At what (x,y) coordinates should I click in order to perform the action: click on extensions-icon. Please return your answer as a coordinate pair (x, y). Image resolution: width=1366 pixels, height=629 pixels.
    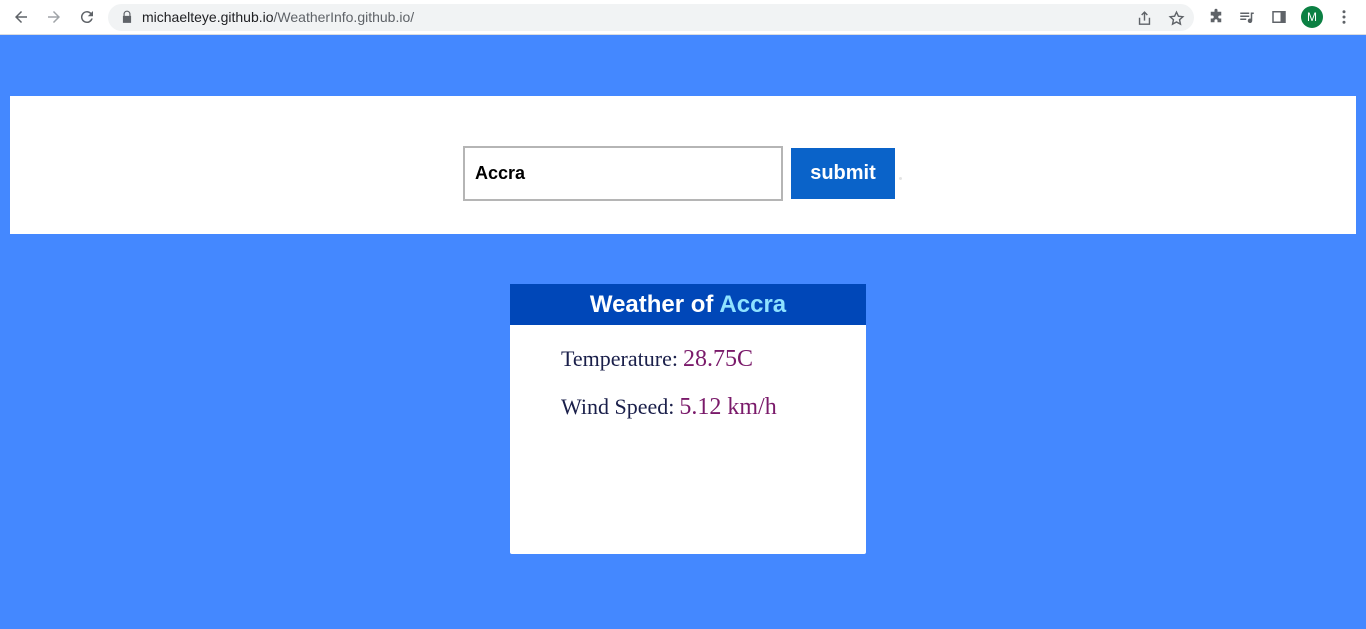
    Looking at the image, I should click on (1216, 17).